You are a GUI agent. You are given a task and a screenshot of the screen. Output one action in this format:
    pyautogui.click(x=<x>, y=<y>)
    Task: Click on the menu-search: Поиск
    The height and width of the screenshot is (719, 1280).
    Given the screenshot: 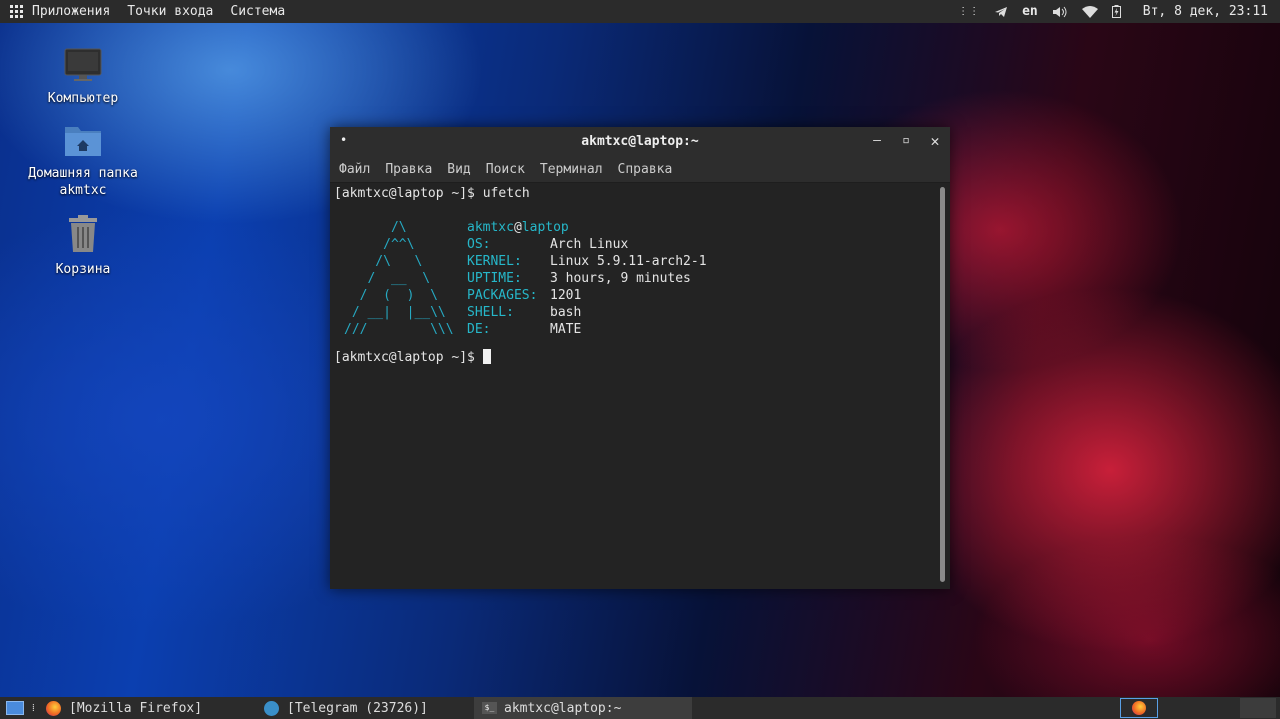 What is the action you would take?
    pyautogui.click(x=505, y=169)
    